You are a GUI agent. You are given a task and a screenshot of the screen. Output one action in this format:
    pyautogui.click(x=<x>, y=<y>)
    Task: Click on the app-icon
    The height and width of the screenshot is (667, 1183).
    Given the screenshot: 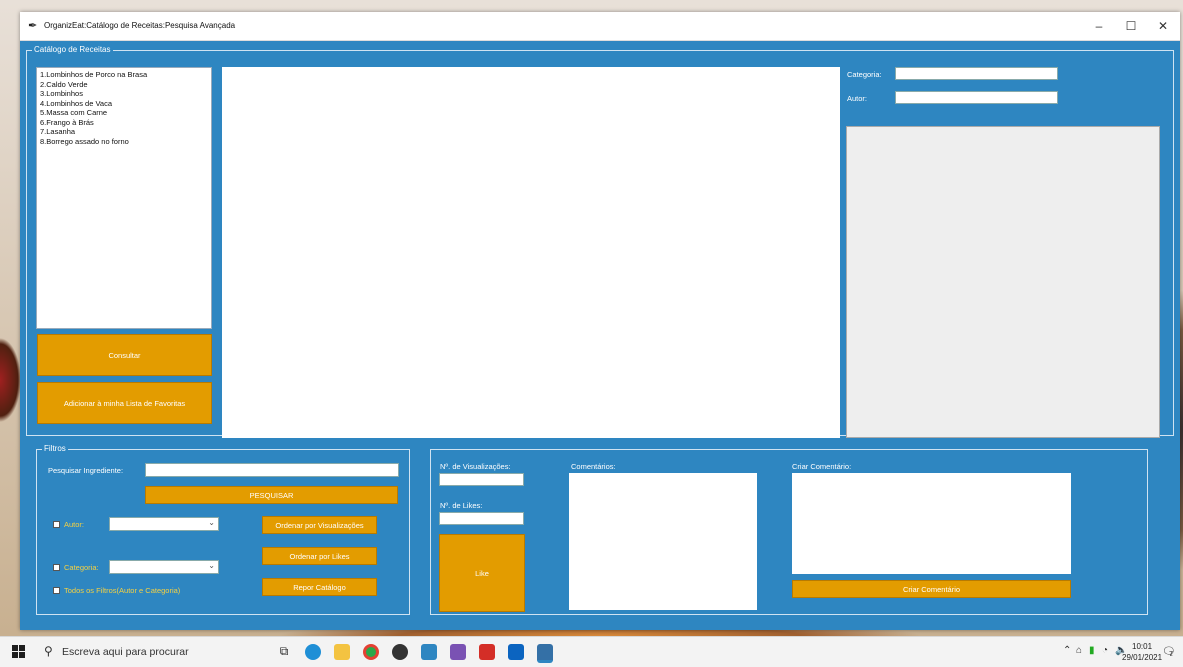 What is the action you would take?
    pyautogui.click(x=400, y=652)
    